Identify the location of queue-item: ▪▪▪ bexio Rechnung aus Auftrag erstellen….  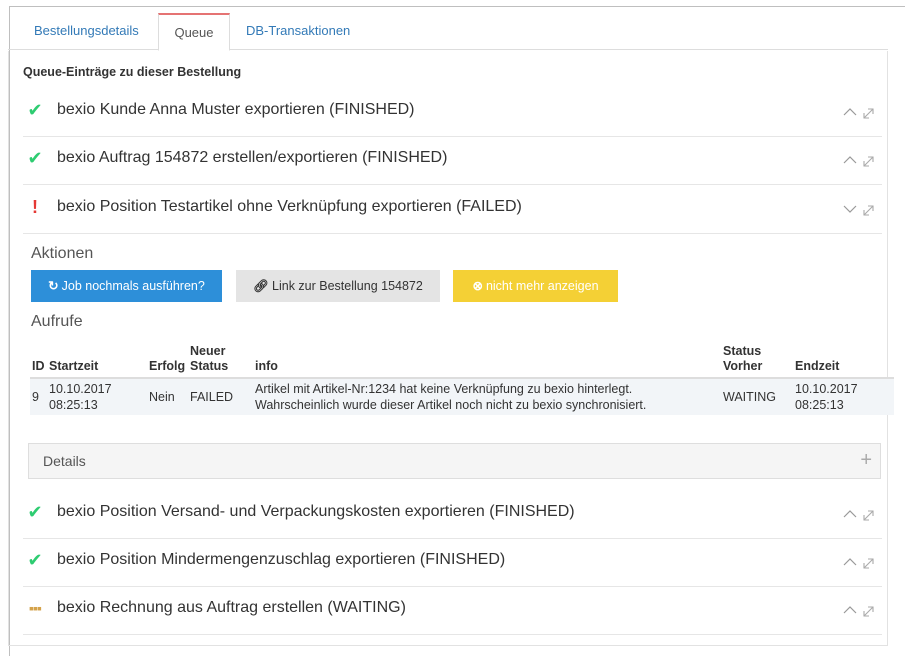
(452, 612).